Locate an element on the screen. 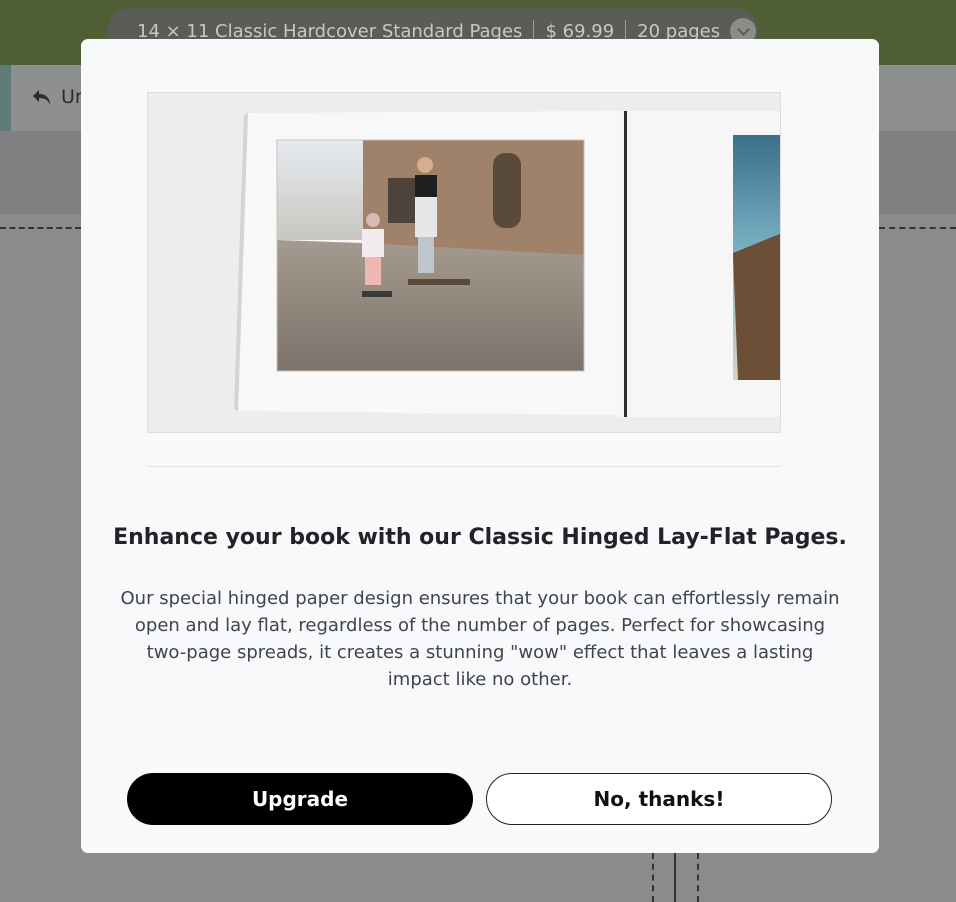  upgrade-button: Upgrade is located at coordinates (300, 799).